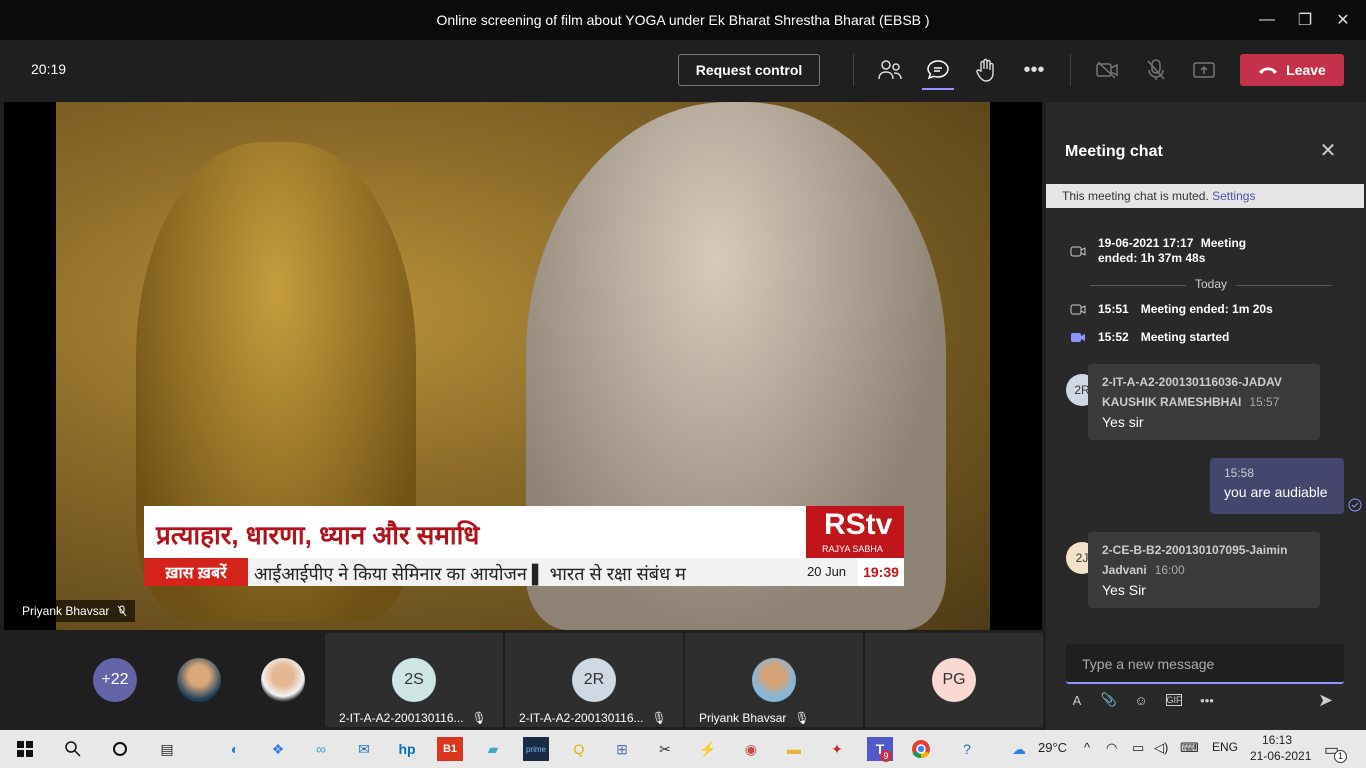 The height and width of the screenshot is (768, 1366). I want to click on participant-tile: 2S 2-IT-A-A2-200130116... 🎙, so click(414, 680).